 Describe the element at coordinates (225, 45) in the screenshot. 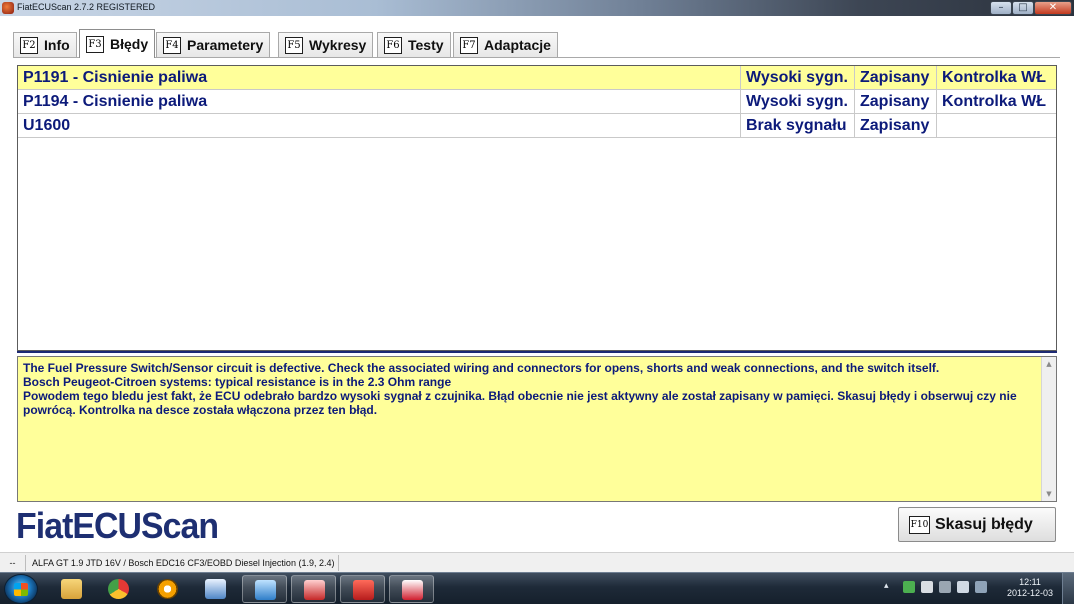

I see `tab-label: Parametery` at that location.